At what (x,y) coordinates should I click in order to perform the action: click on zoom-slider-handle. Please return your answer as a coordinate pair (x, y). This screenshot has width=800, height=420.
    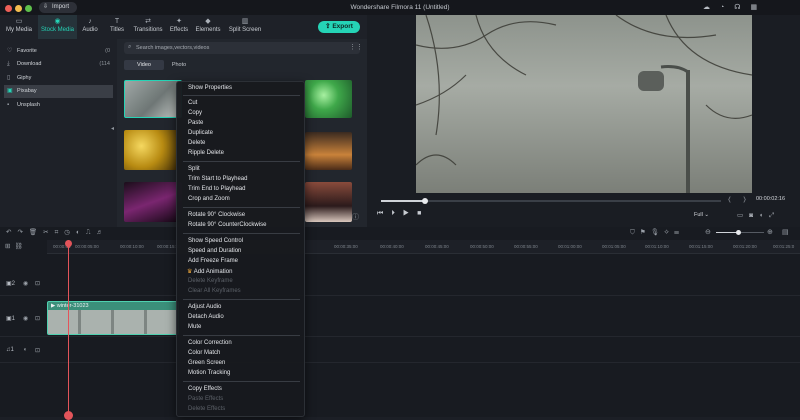
    Looking at the image, I should click on (738, 232).